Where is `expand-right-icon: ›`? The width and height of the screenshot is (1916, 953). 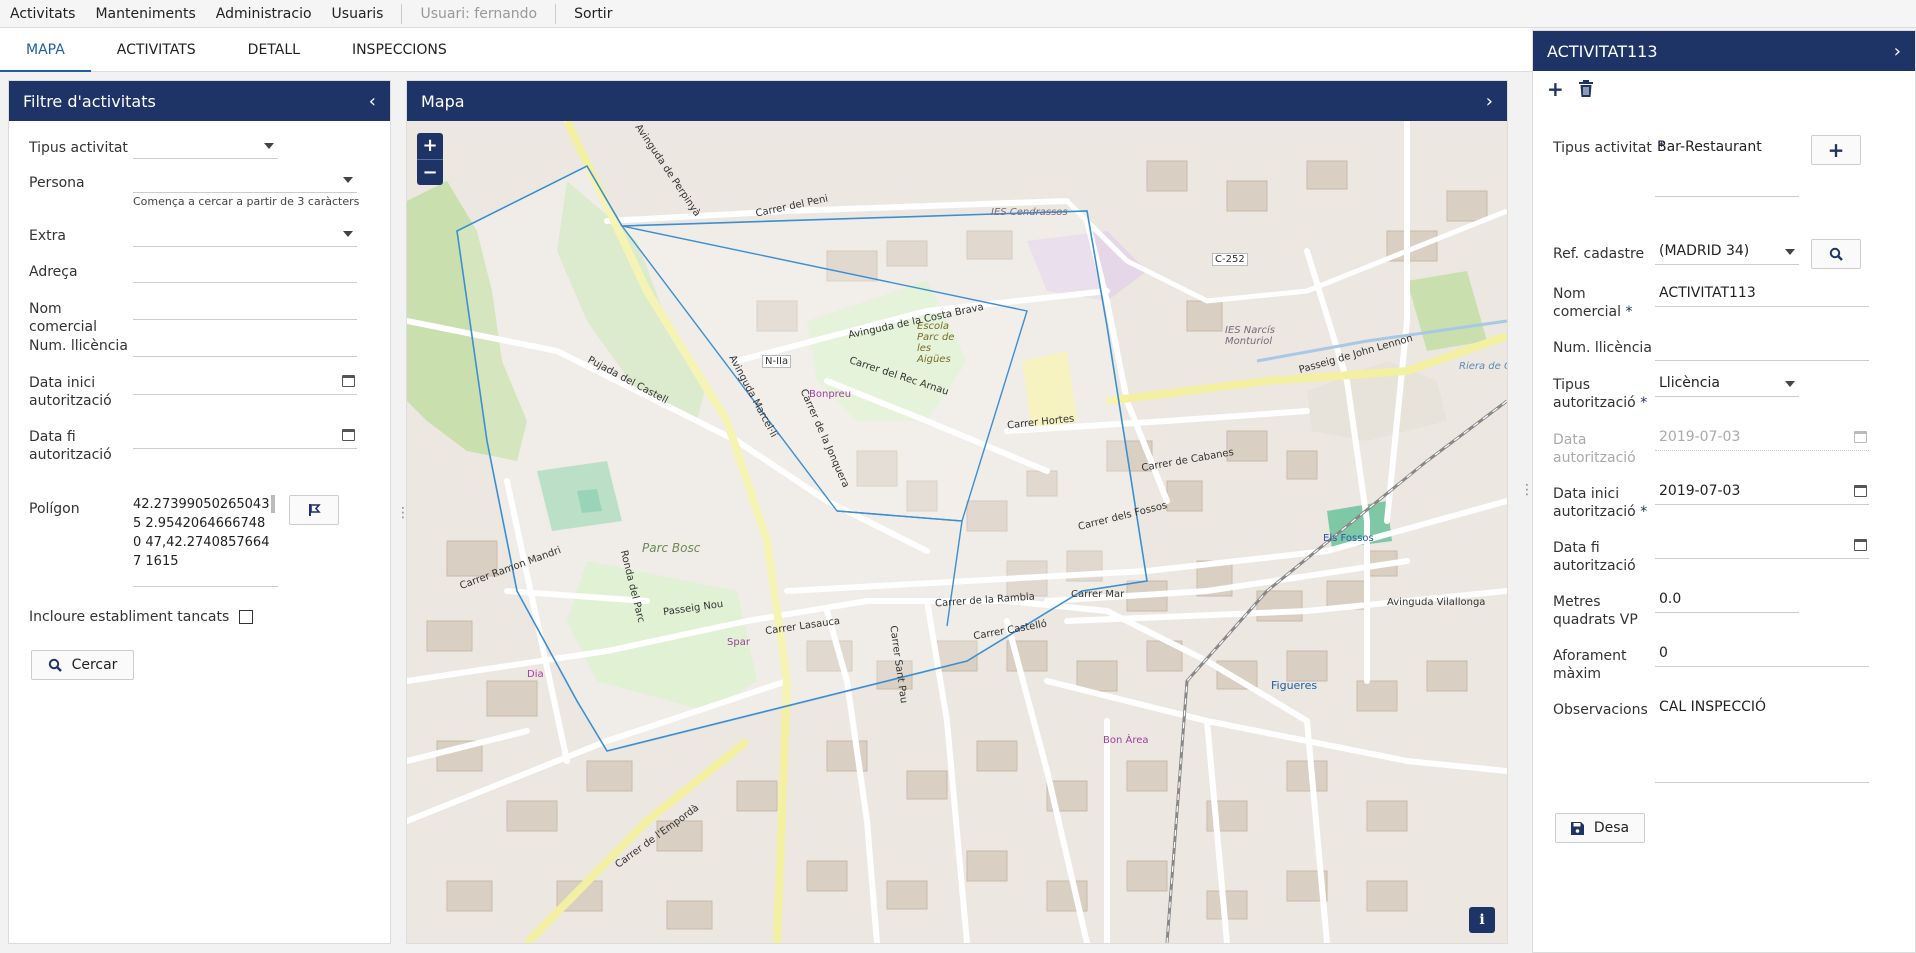
expand-right-icon: › is located at coordinates (1489, 101).